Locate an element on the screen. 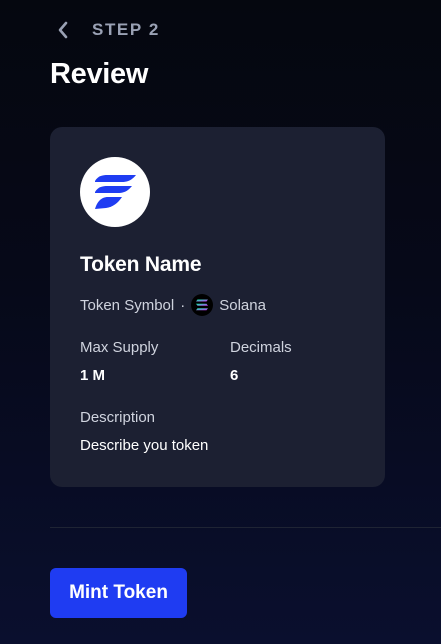 The height and width of the screenshot is (644, 441). decimals-value: 6 is located at coordinates (234, 375).